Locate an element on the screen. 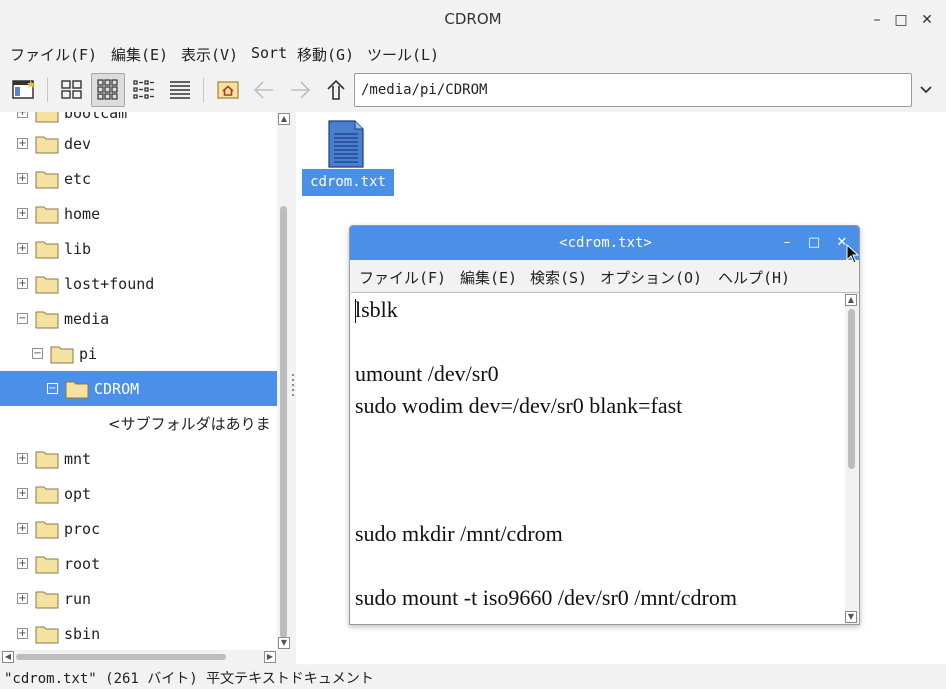 The height and width of the screenshot is (689, 946). tree-item-label: lib is located at coordinates (78, 248).